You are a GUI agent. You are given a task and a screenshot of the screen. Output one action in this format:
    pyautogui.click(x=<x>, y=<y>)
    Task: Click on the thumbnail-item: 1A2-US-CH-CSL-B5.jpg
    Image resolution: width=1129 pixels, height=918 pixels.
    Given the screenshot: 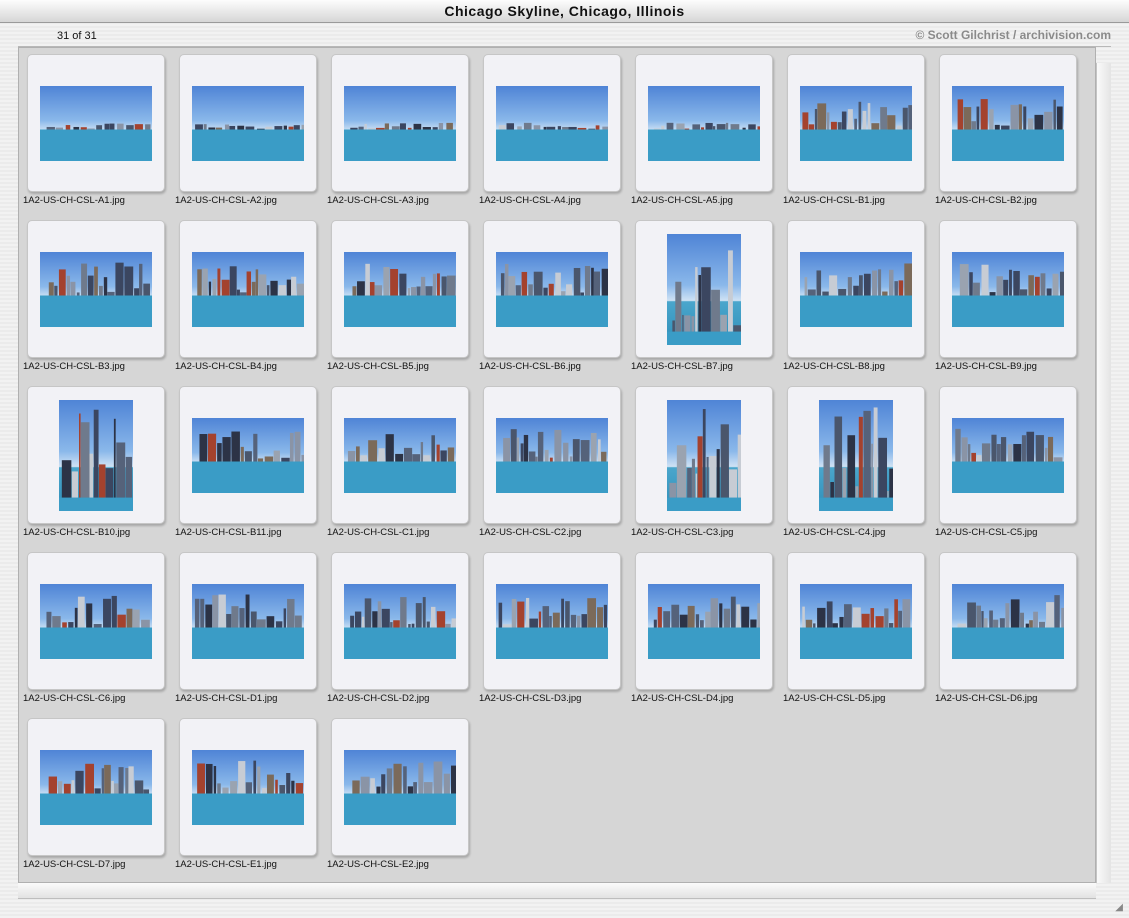 What is the action you would take?
    pyautogui.click(x=401, y=295)
    